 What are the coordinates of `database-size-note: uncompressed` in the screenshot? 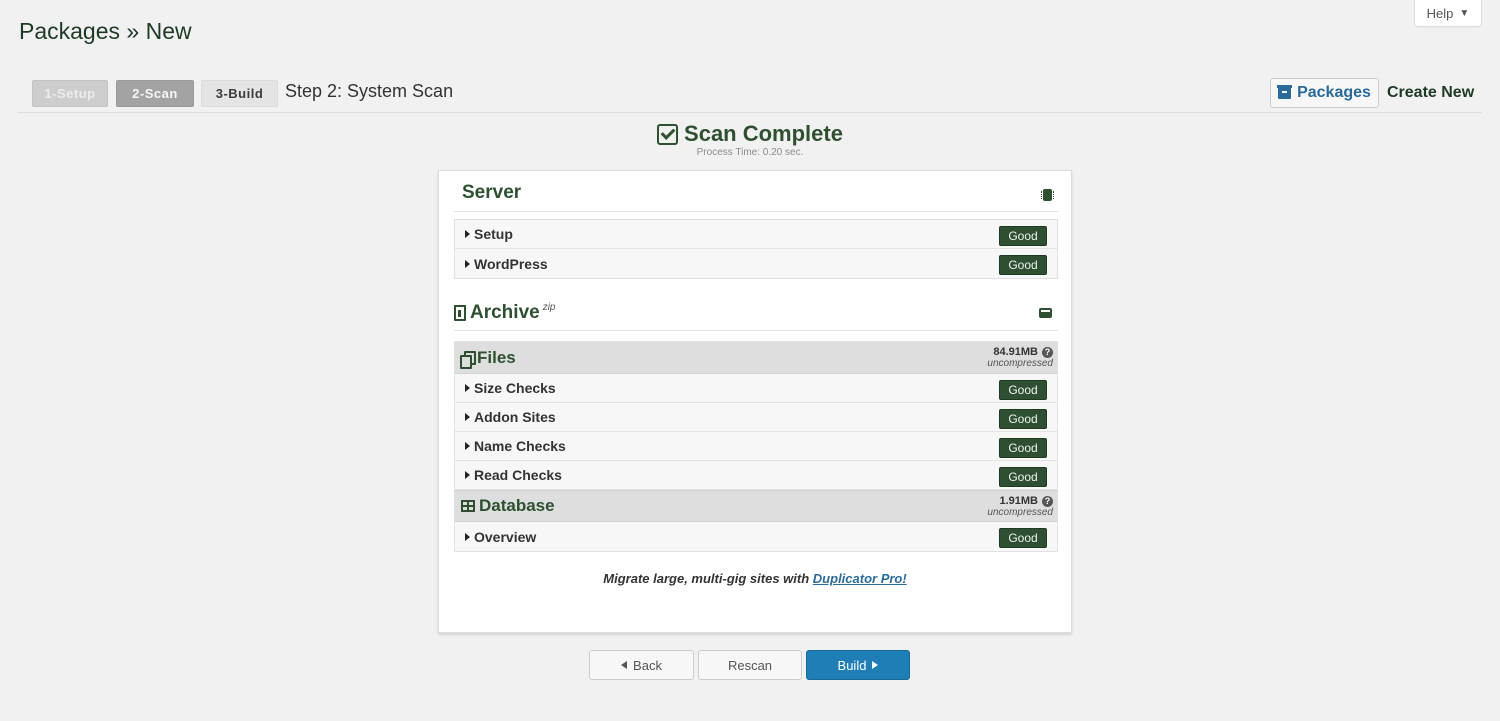 It's located at (1020, 512).